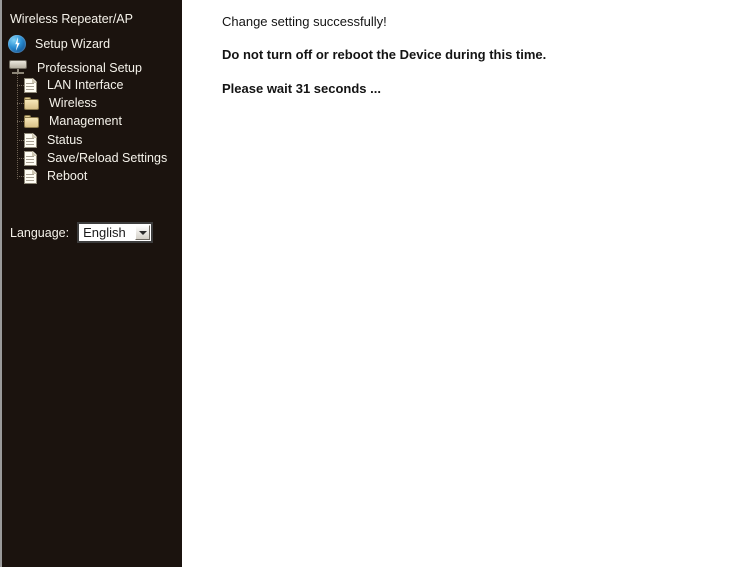 The width and height of the screenshot is (736, 567). Describe the element at coordinates (73, 103) in the screenshot. I see `sidebar-item-label: Wireless` at that location.